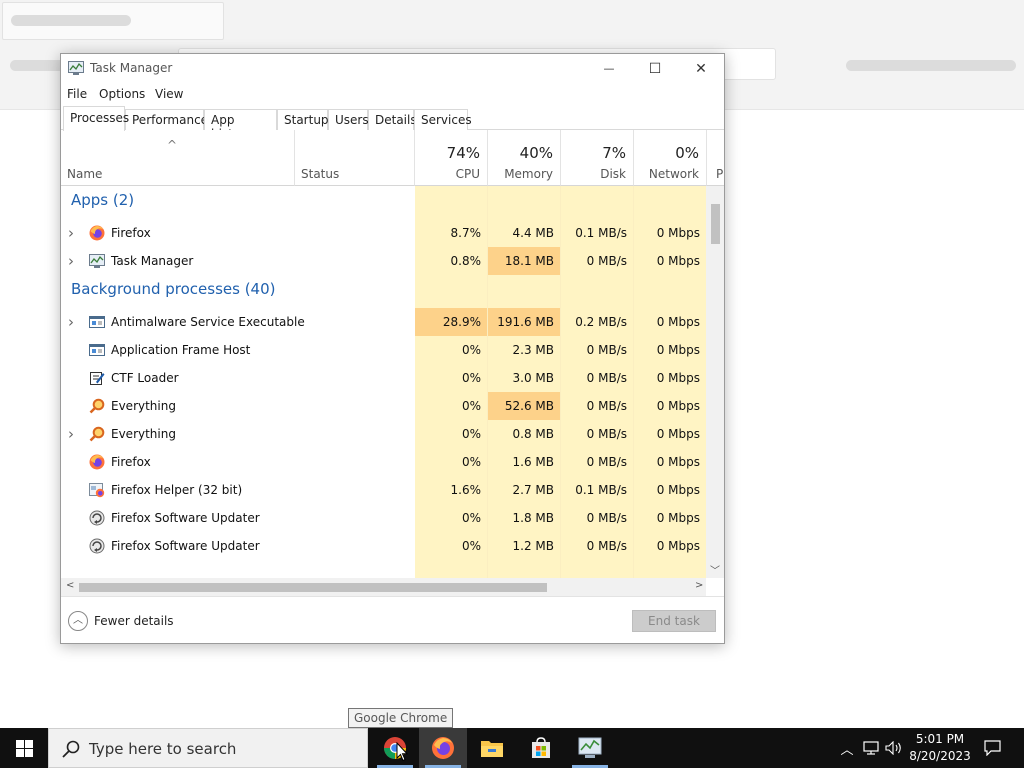 Image resolution: width=1024 pixels, height=768 pixels. I want to click on column-header-power: P, so click(715, 158).